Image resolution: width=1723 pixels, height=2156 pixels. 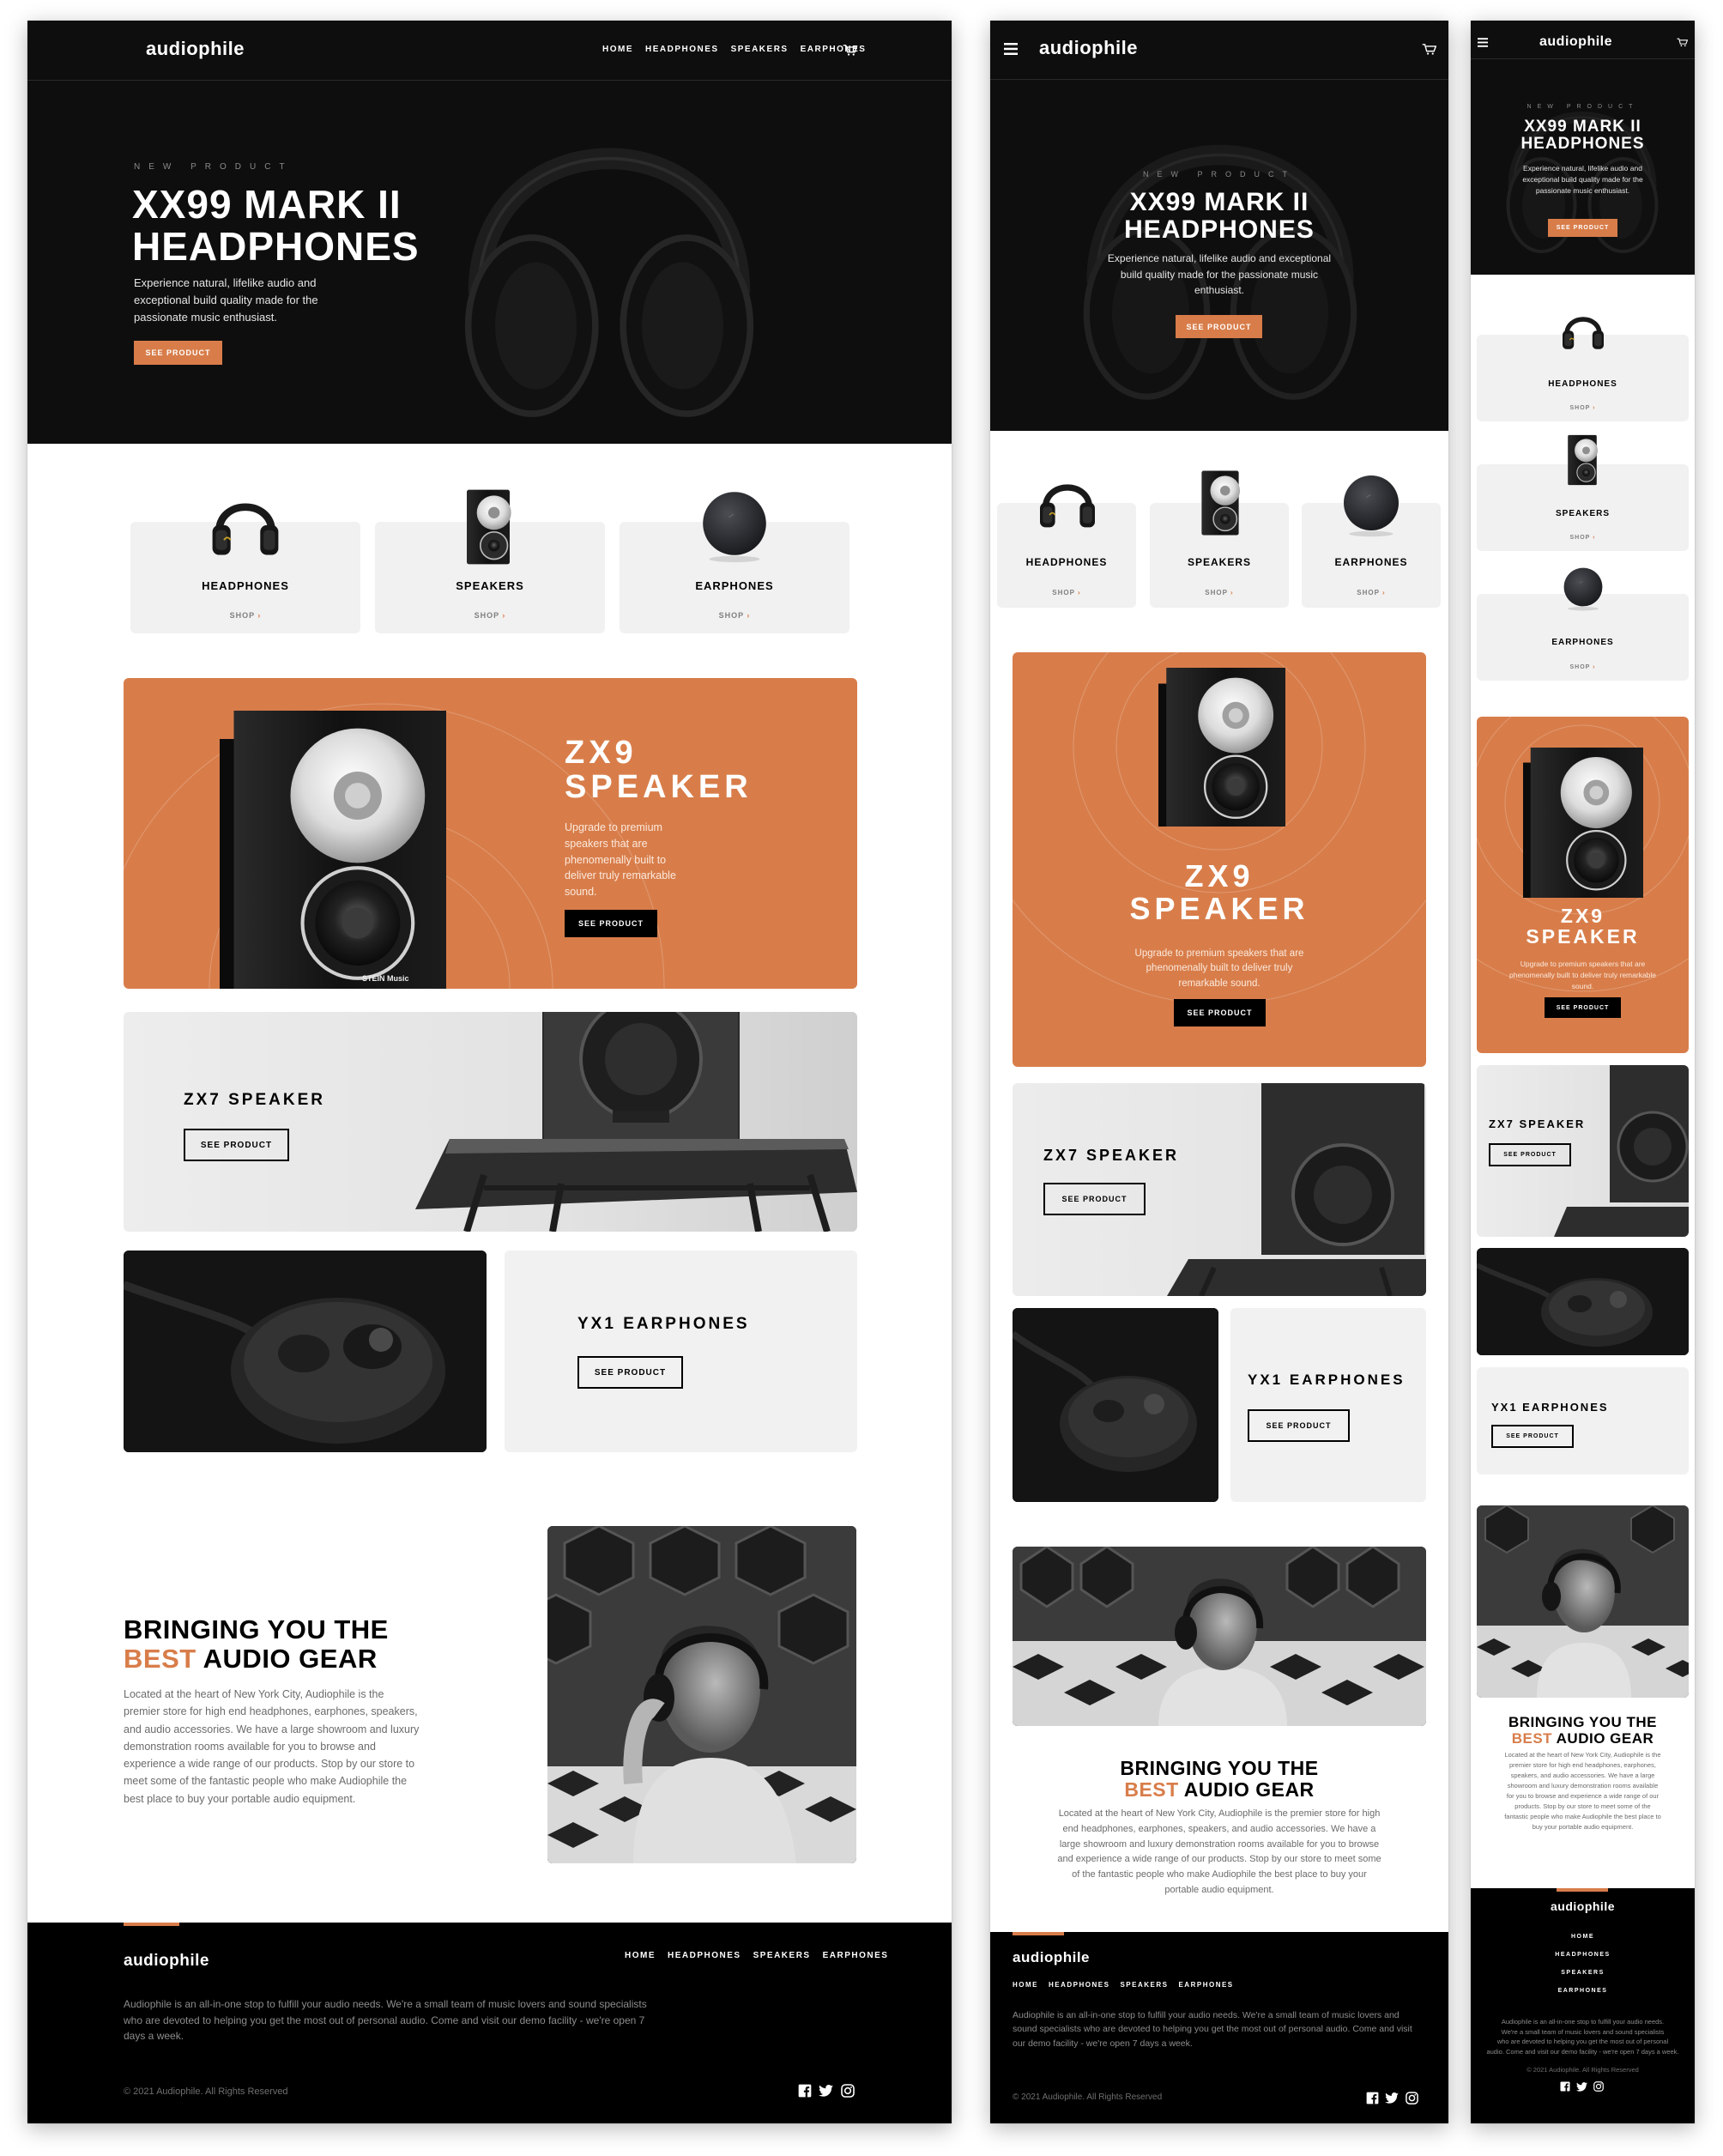 What do you see at coordinates (1219, 1779) in the screenshot?
I see `about-title: BRINGING YOU THE BEST AUDIO GEAR` at bounding box center [1219, 1779].